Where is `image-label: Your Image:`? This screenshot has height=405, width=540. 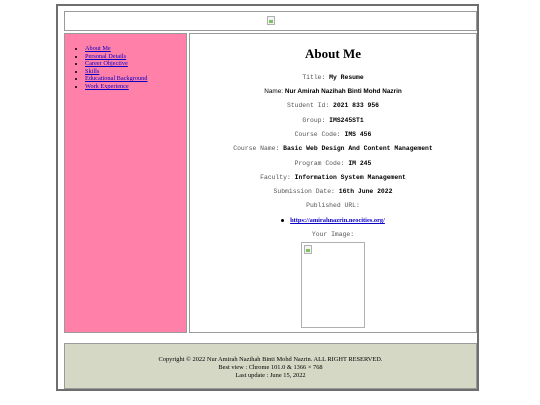 image-label: Your Image: is located at coordinates (333, 234).